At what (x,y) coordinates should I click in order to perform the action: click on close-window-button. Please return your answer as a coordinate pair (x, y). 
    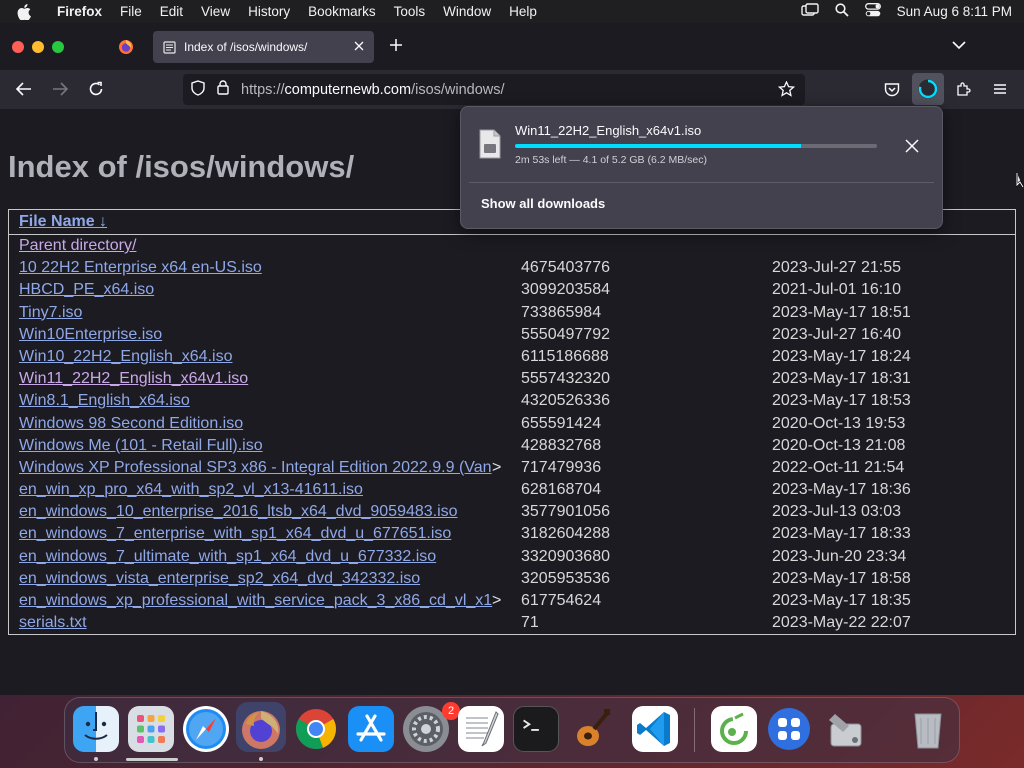
    Looking at the image, I should click on (18, 47).